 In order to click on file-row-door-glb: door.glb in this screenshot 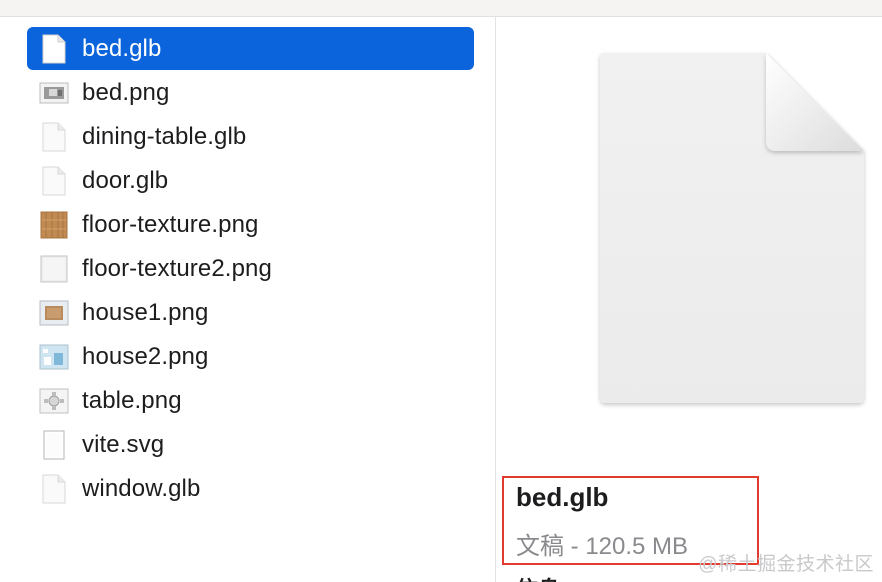, I will do `click(250, 180)`.